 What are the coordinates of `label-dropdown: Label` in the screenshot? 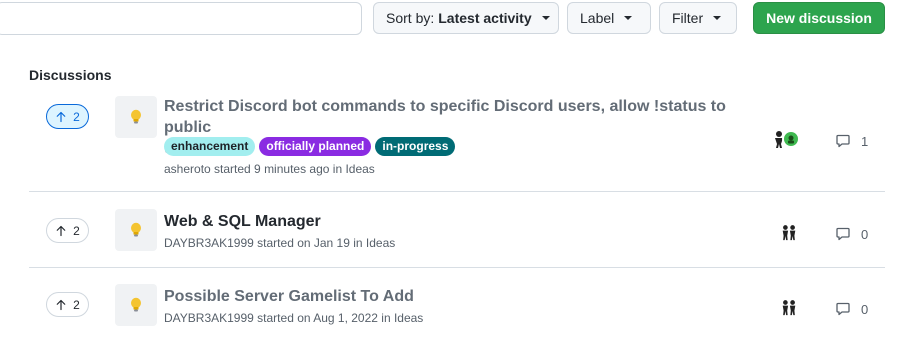 It's located at (609, 18).